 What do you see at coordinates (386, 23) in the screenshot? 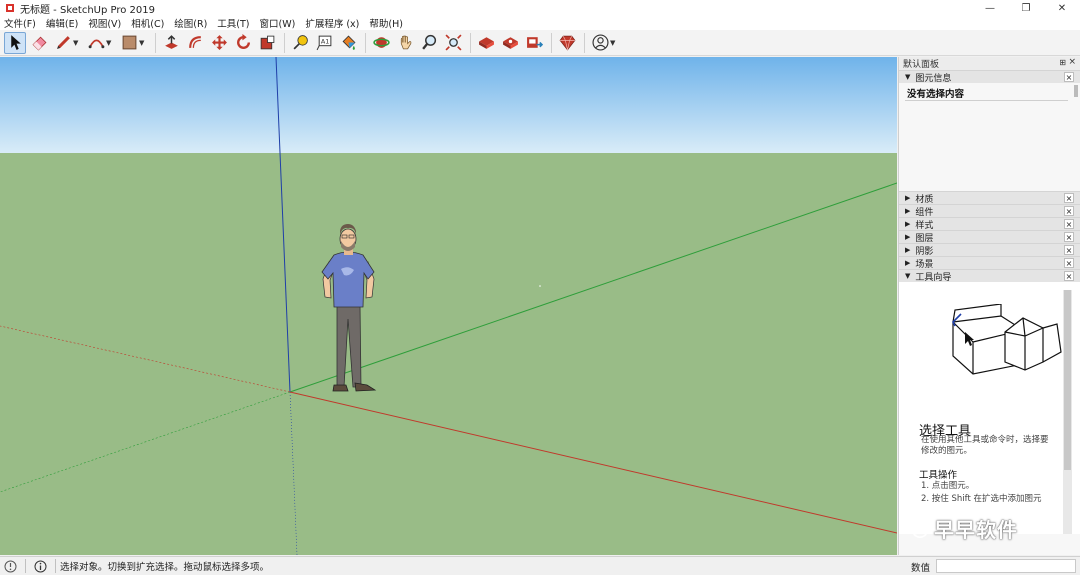
I see `menu-help: 帮助(H)` at bounding box center [386, 23].